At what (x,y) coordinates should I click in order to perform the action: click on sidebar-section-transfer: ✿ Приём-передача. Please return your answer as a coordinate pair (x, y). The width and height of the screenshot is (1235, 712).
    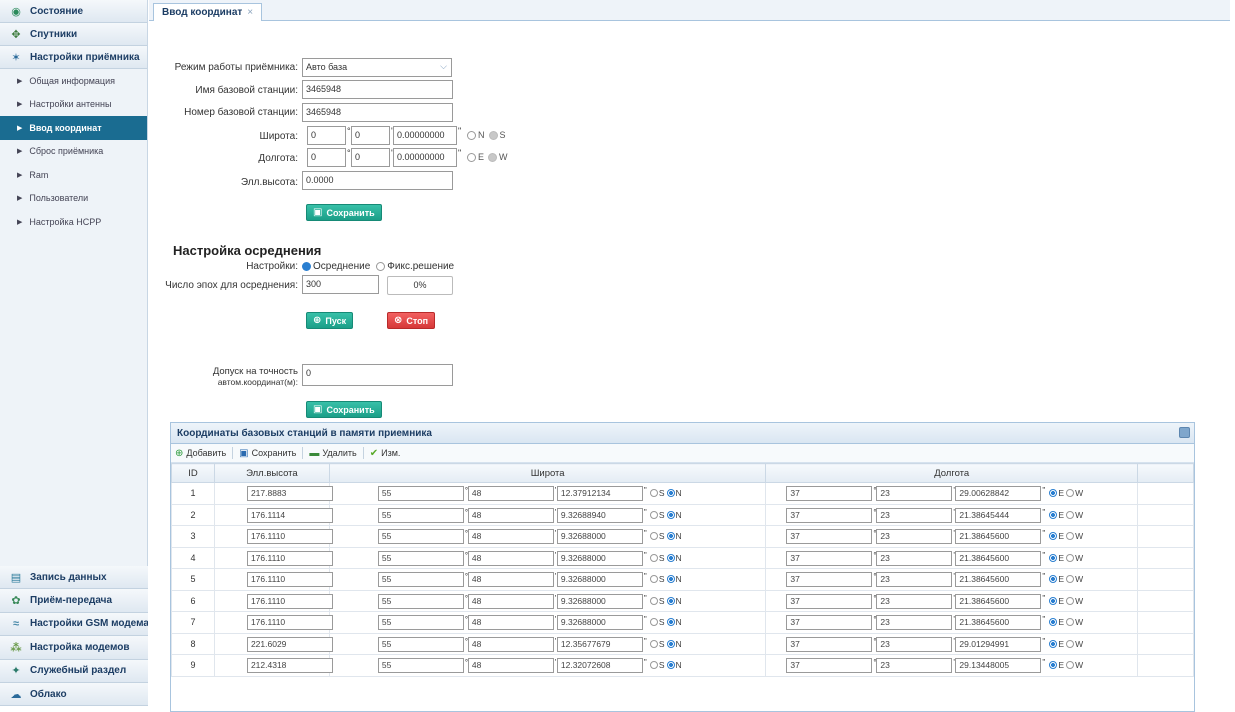
    Looking at the image, I should click on (74, 601).